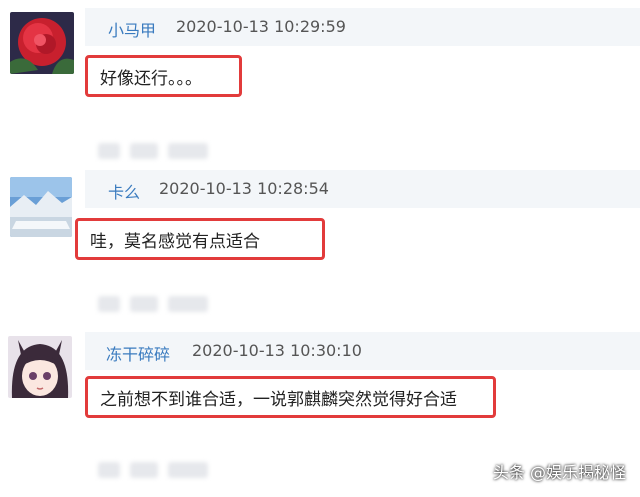 The width and height of the screenshot is (640, 497). What do you see at coordinates (132, 29) in the screenshot?
I see `username: 小马甲` at bounding box center [132, 29].